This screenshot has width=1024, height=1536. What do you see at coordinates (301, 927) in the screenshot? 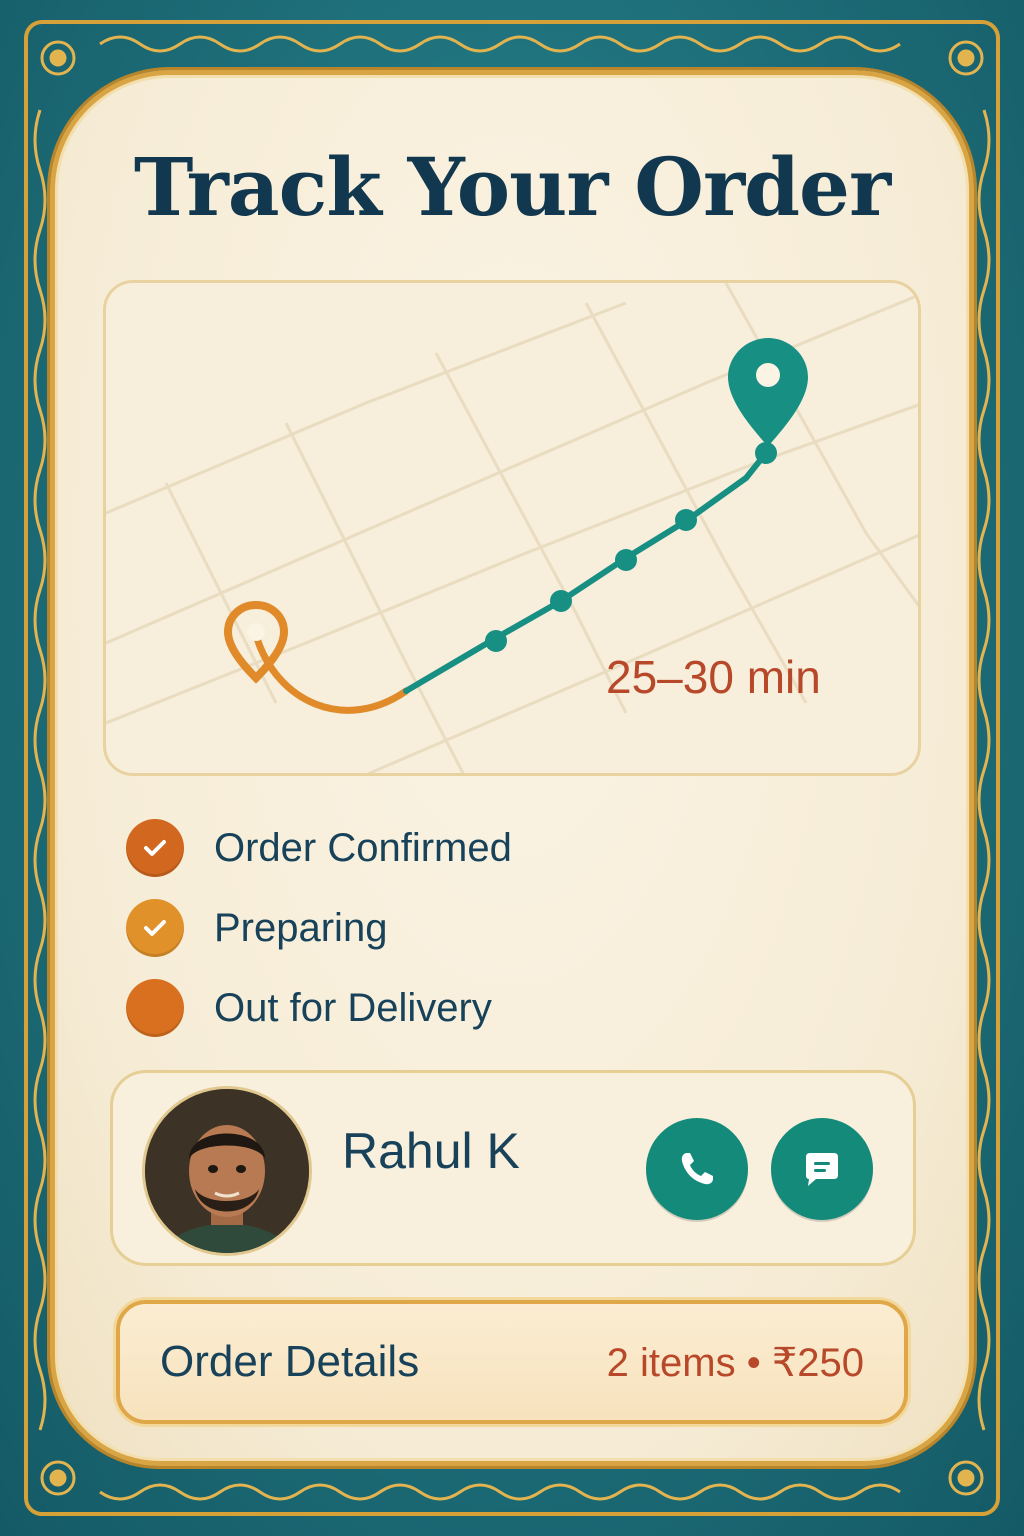
I see `status-label: Preparing` at bounding box center [301, 927].